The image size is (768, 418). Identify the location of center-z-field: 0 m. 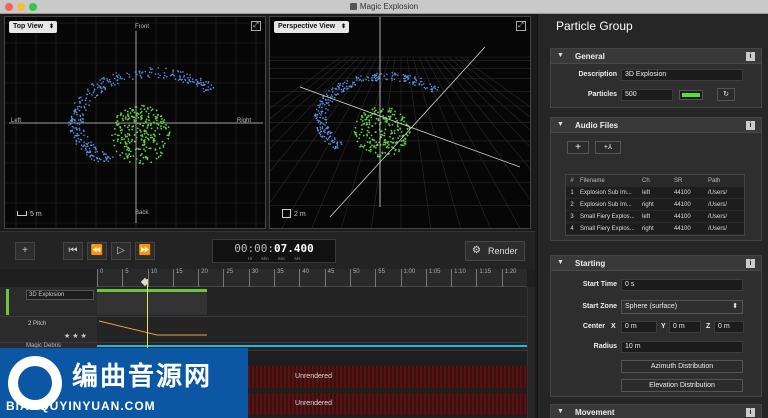
(729, 327).